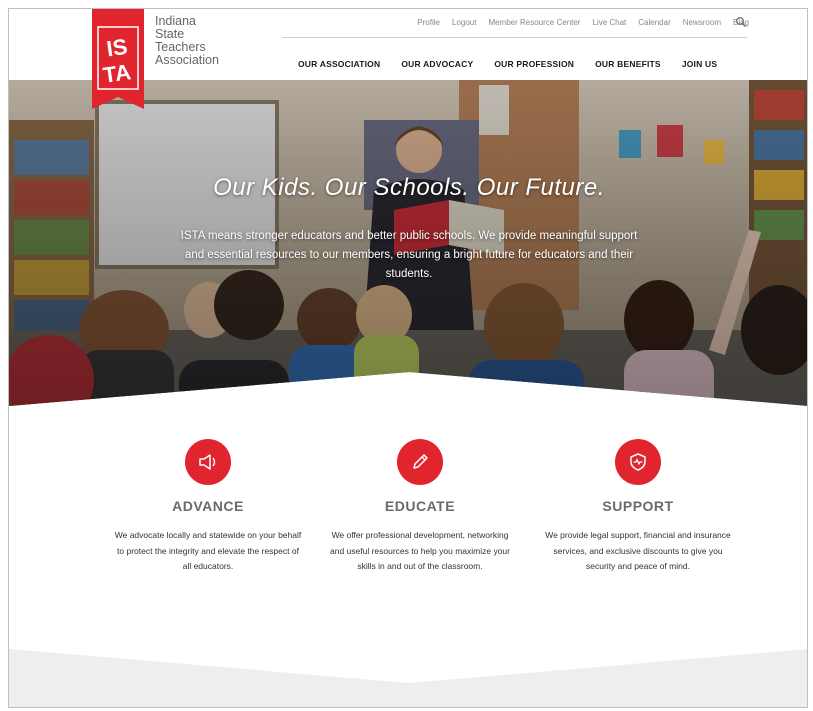 This screenshot has height=711, width=813. I want to click on hero-title: Our Kids. Our Schools. Our Future., so click(409, 187).